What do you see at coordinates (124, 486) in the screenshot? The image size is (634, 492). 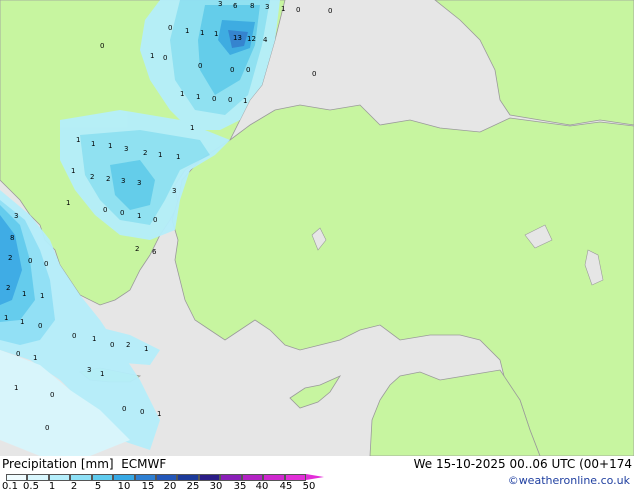 I see `scale-tick-label: 10` at bounding box center [124, 486].